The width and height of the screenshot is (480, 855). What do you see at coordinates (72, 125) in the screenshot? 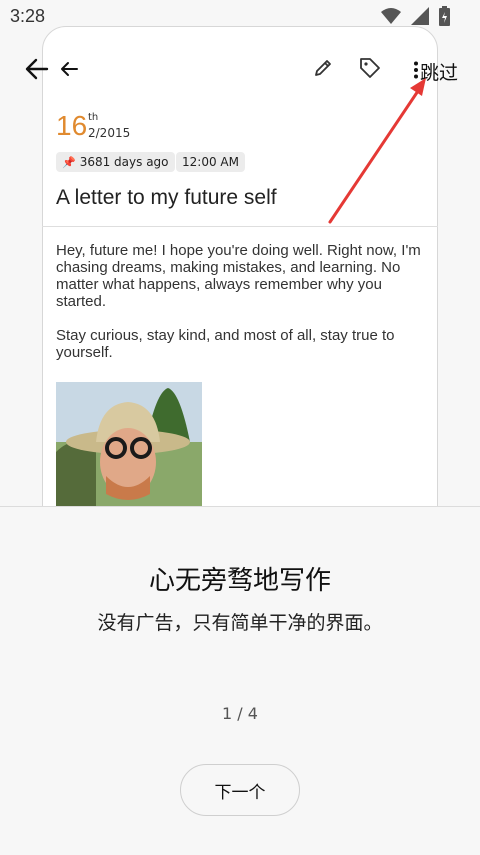
I see `entry-day: 16` at bounding box center [72, 125].